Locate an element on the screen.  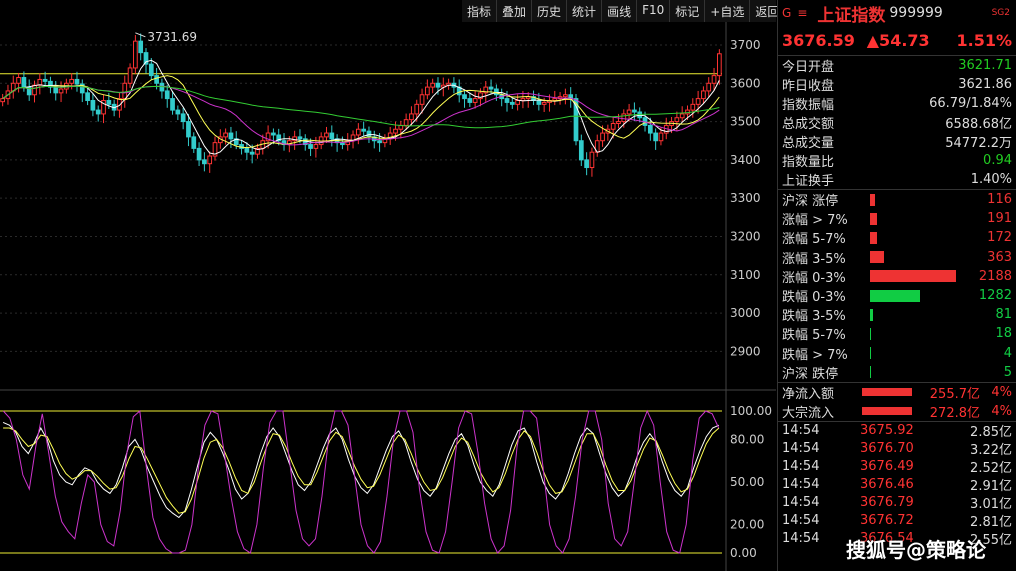
tick-row: 14:54 3676.70 3.22亿 is located at coordinates (897, 449).